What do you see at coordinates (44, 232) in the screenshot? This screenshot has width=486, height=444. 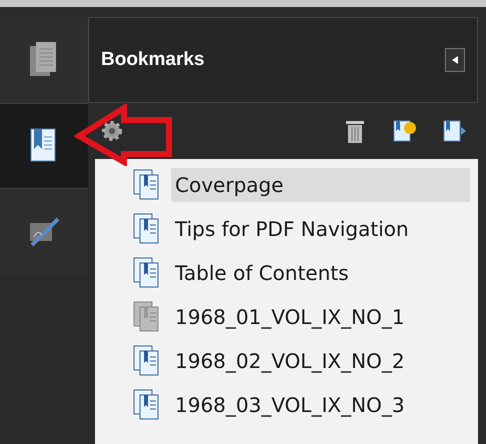 I see `pen-page-icon` at bounding box center [44, 232].